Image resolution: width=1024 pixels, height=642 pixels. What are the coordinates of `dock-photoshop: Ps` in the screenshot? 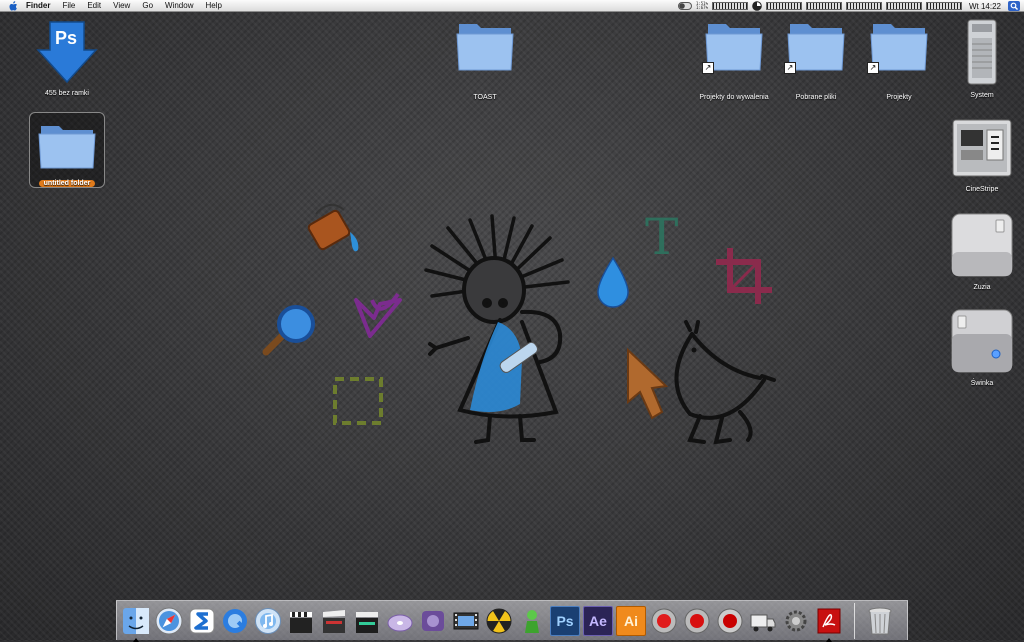 It's located at (565, 621).